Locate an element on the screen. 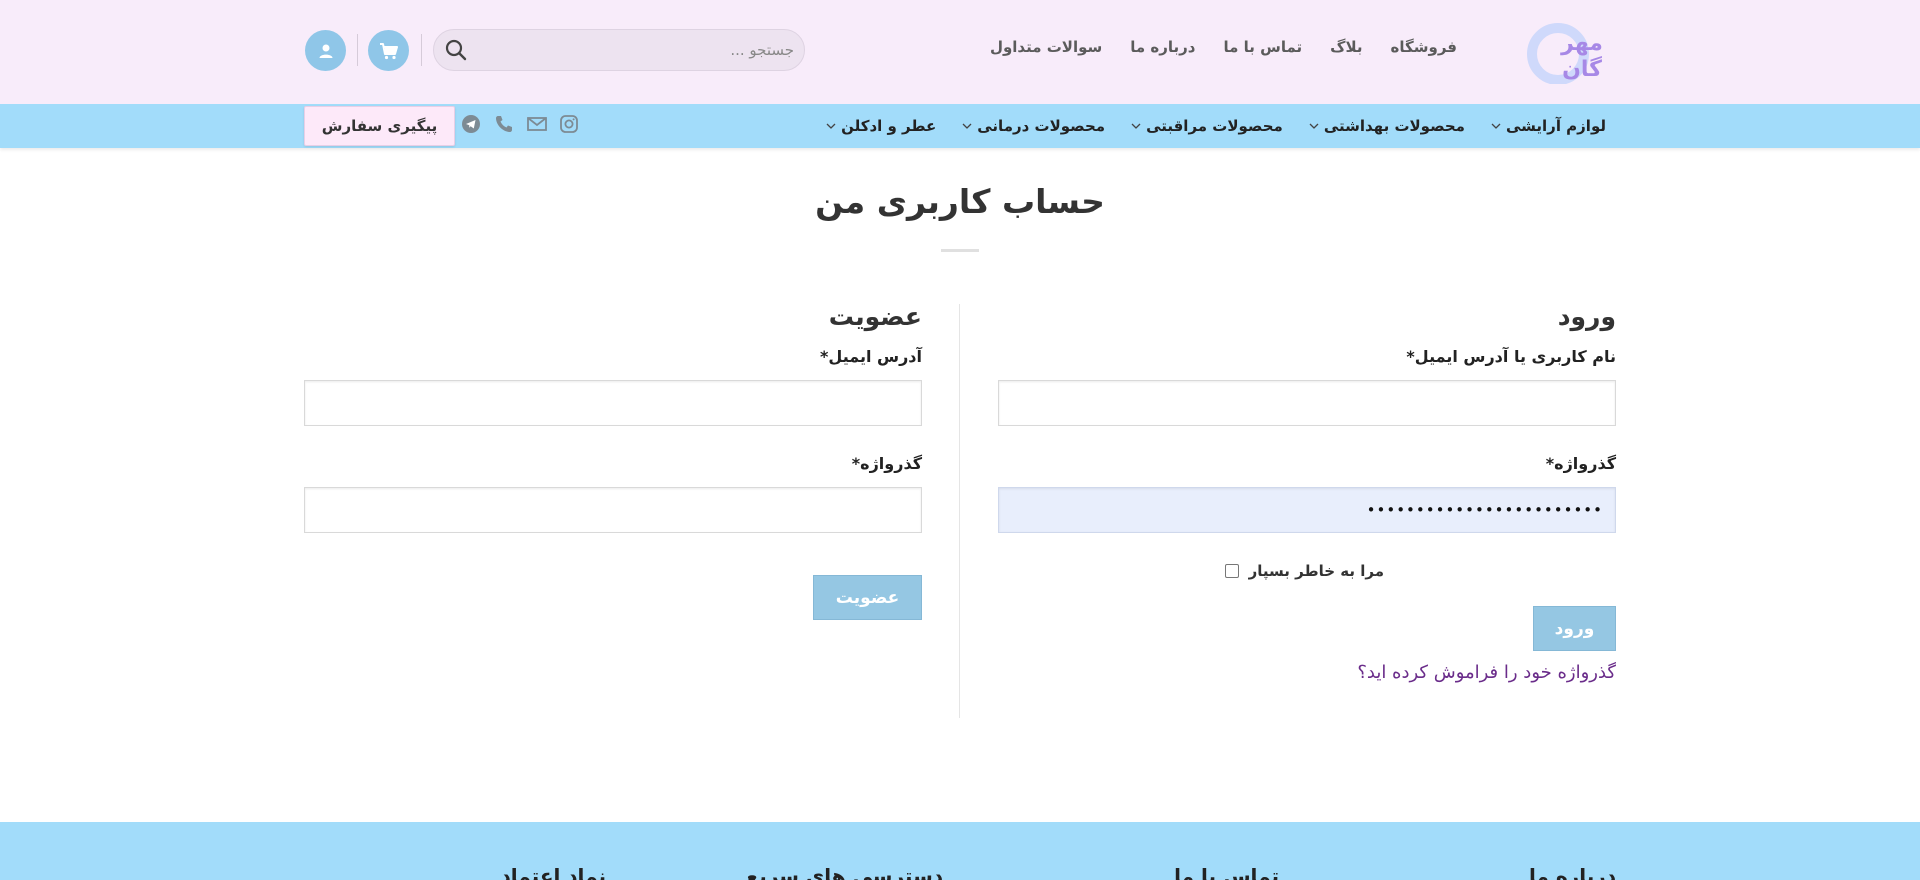  search-box is located at coordinates (619, 50).